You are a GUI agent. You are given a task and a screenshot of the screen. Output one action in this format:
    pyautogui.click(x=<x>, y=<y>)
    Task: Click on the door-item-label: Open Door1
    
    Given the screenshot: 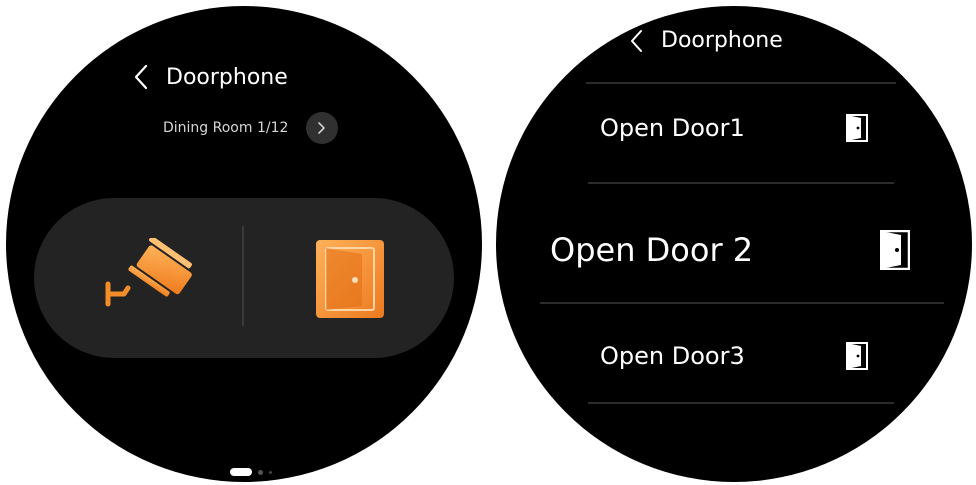 What is the action you would take?
    pyautogui.click(x=672, y=128)
    